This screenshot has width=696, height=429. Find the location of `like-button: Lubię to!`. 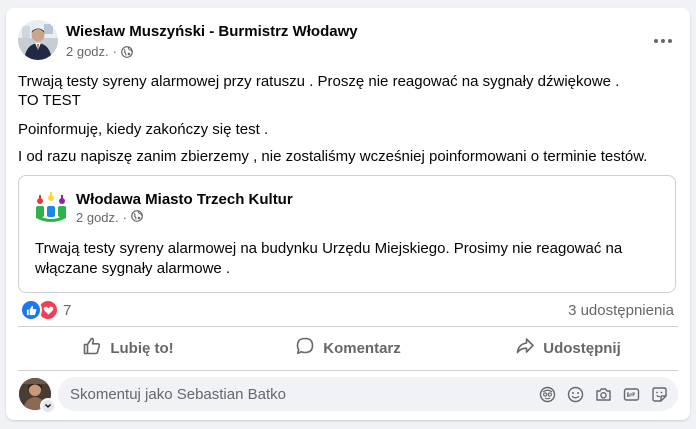

like-button: Lubię to! is located at coordinates (128, 348).